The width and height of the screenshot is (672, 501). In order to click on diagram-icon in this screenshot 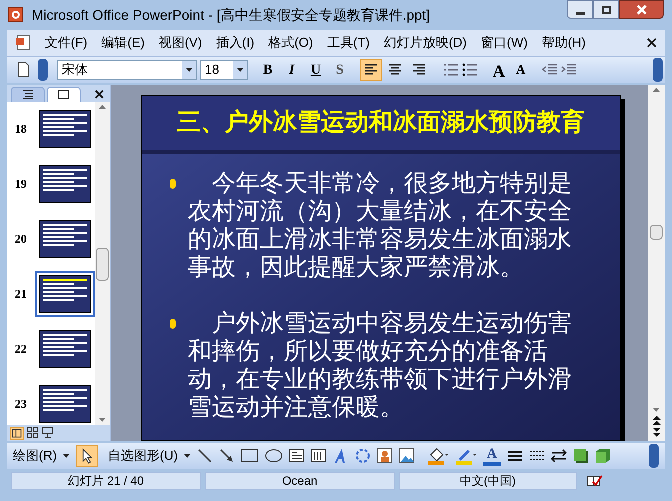, I will do `click(363, 456)`.